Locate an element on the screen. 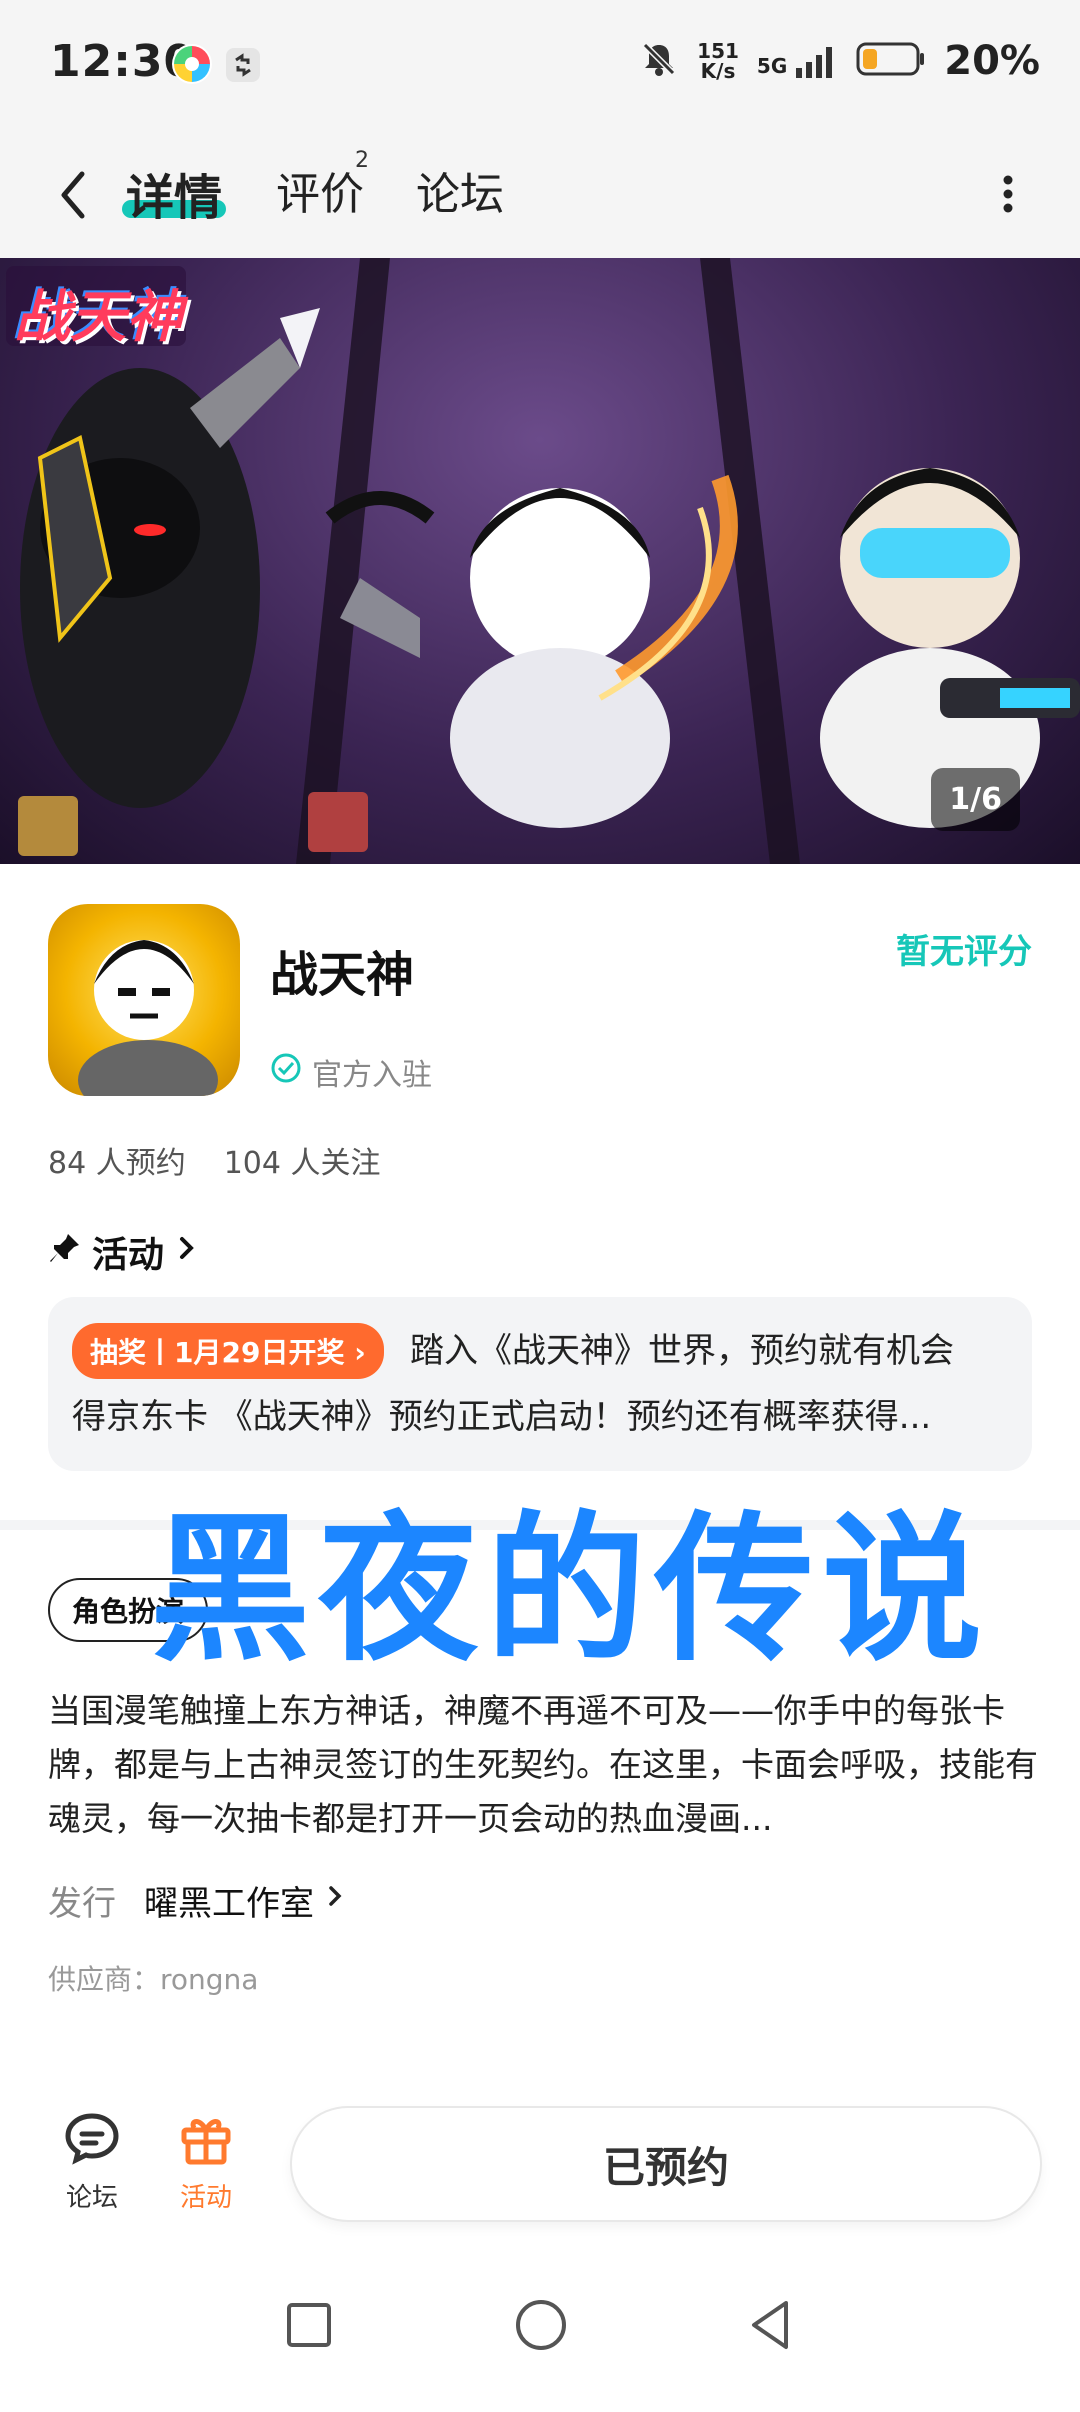 The height and width of the screenshot is (2412, 1080). official-label: 官方入驻 is located at coordinates (372, 1075).